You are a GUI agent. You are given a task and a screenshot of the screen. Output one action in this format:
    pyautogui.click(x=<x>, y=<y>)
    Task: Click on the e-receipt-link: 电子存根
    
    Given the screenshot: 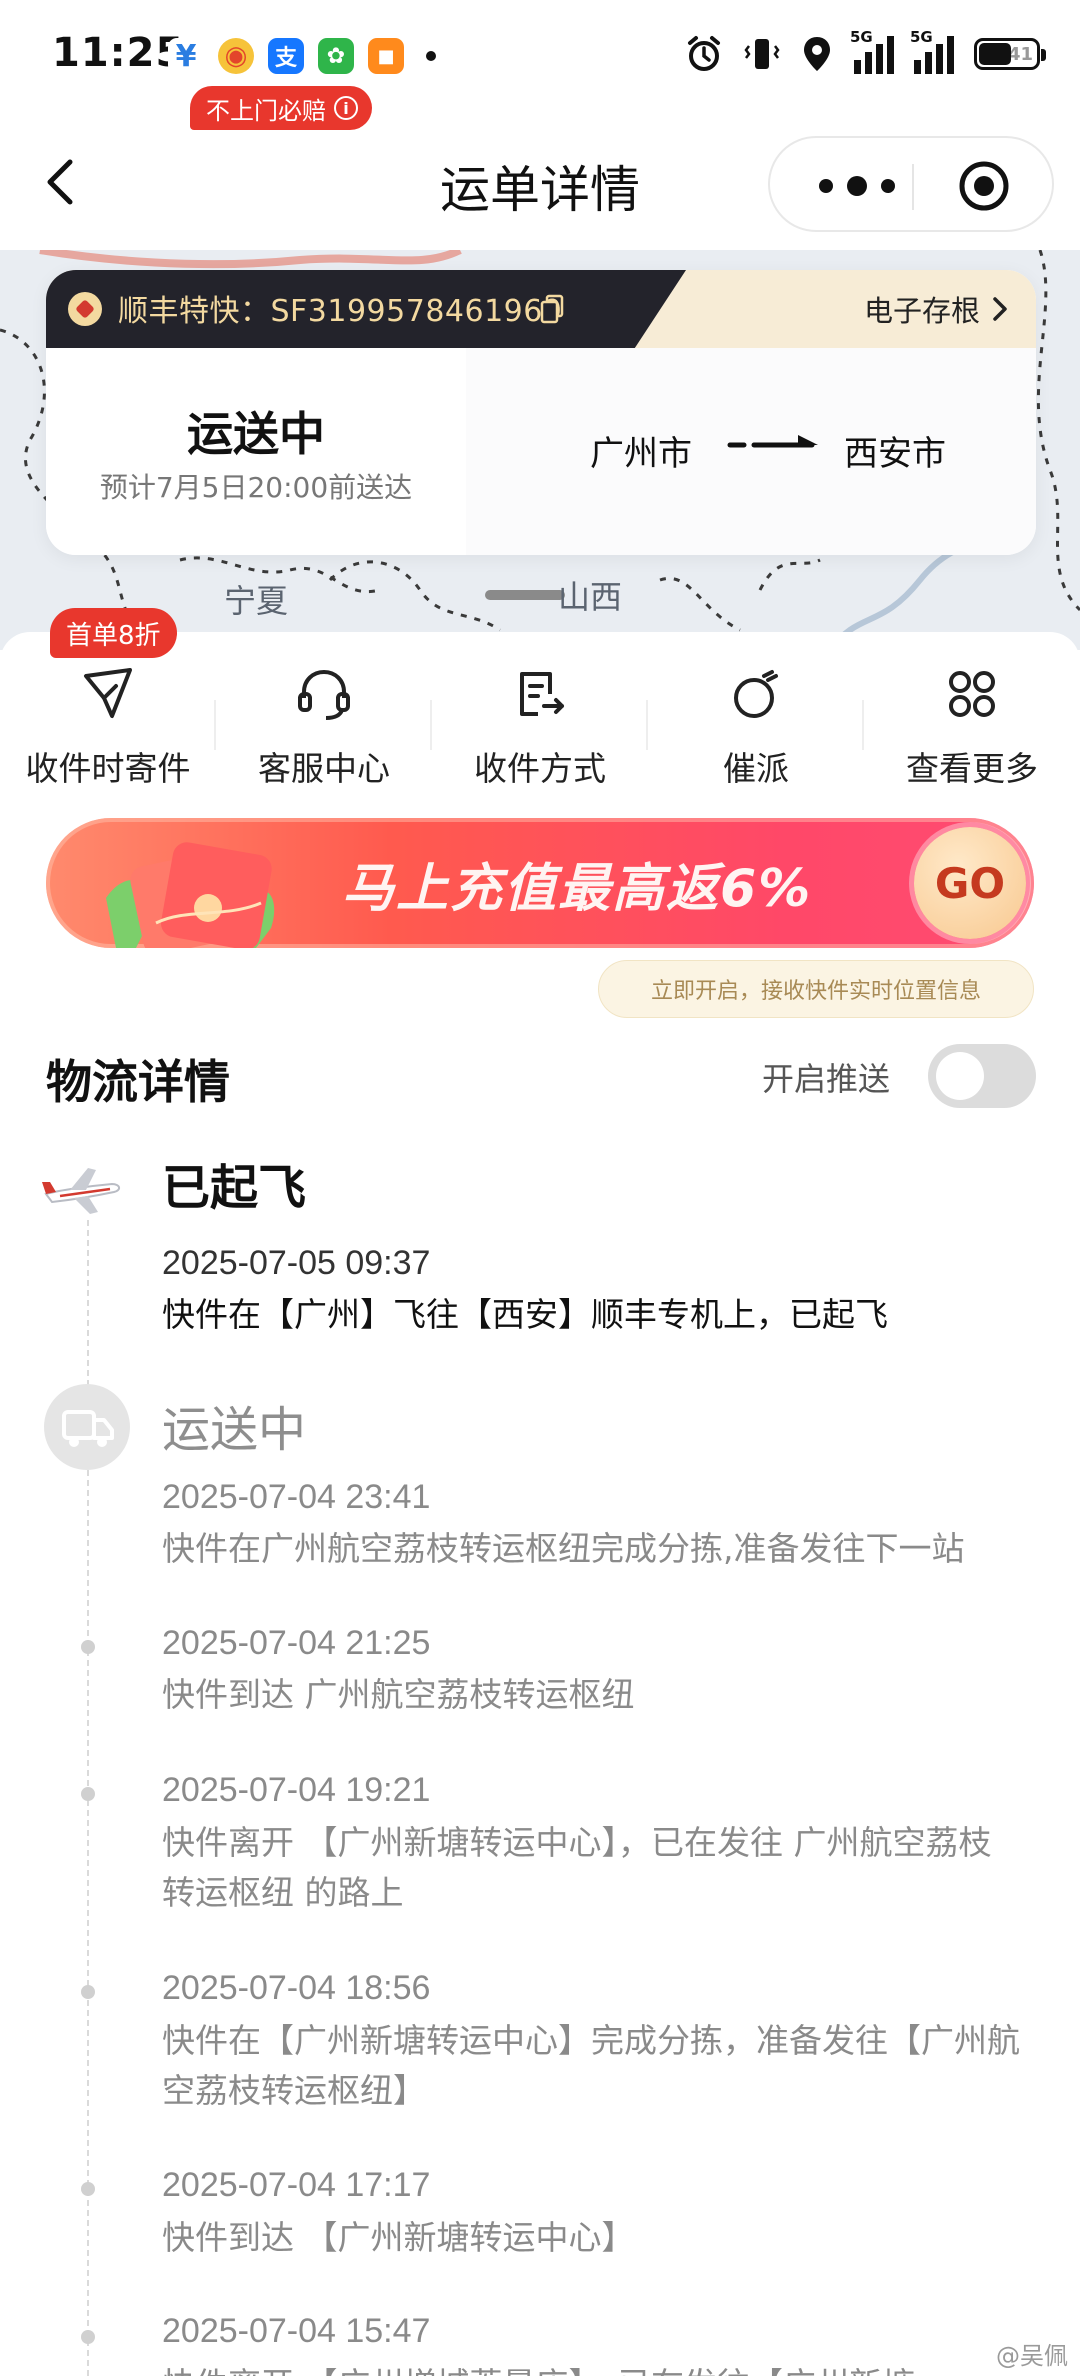 What is the action you would take?
    pyautogui.click(x=922, y=309)
    